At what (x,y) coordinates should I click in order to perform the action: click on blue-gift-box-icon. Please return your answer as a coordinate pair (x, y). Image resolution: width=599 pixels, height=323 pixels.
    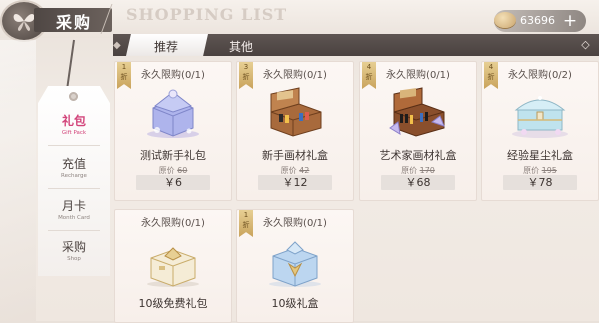
    Looking at the image, I should click on (295, 264).